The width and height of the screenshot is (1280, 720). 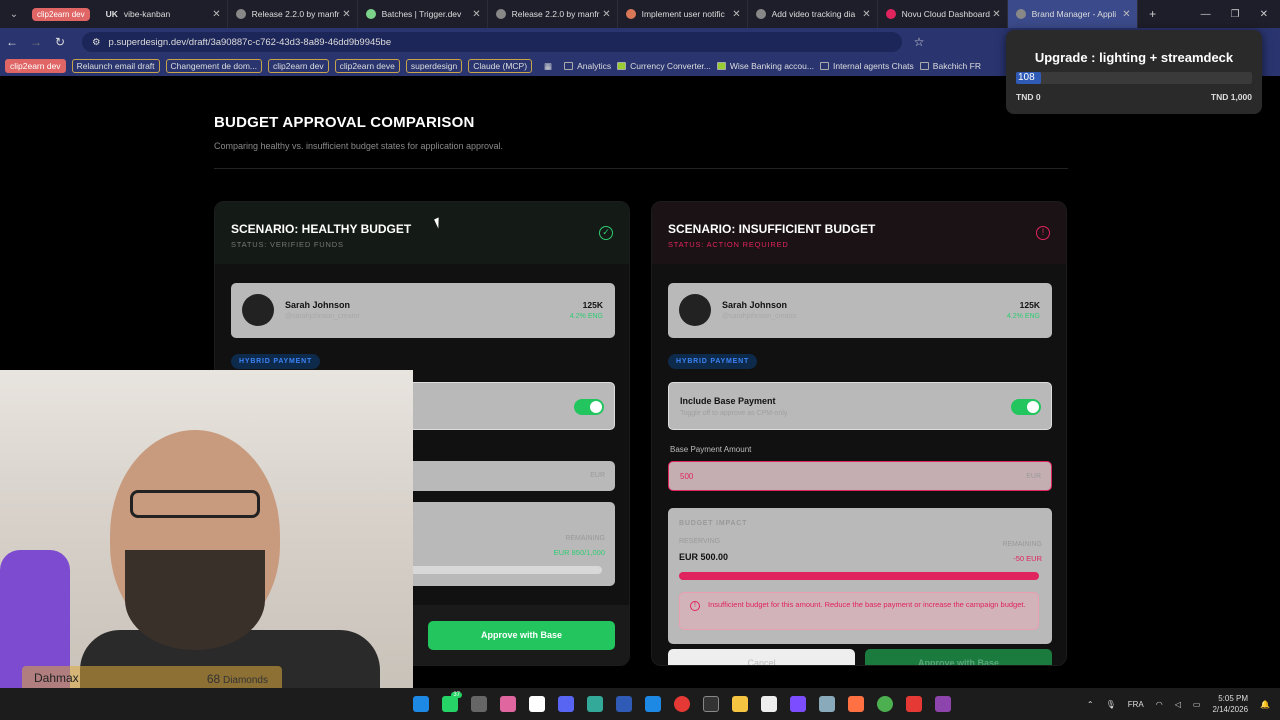 What do you see at coordinates (237, 679) in the screenshot?
I see `diamonds-count: 68 Diamonds` at bounding box center [237, 679].